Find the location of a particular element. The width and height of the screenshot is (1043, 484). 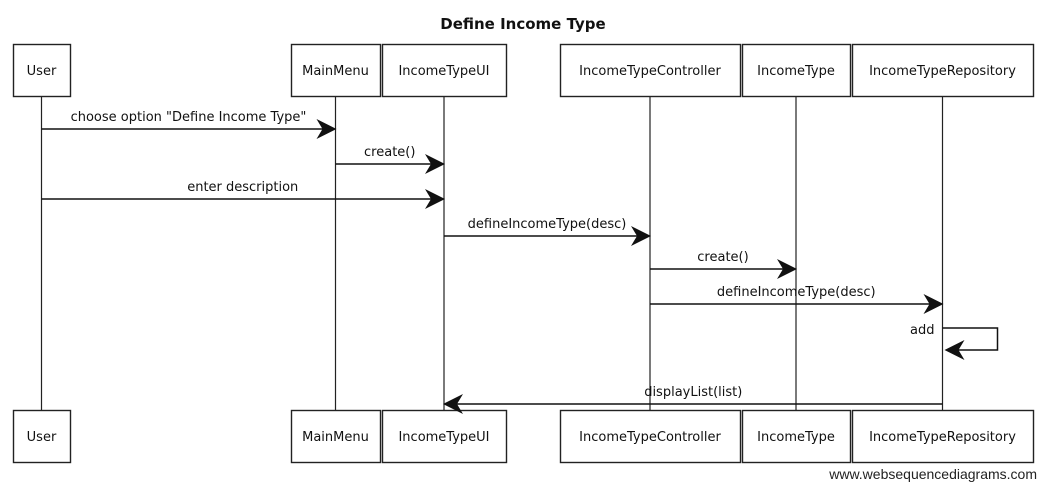

participant-incometype-top: IncomeType is located at coordinates (796, 70).